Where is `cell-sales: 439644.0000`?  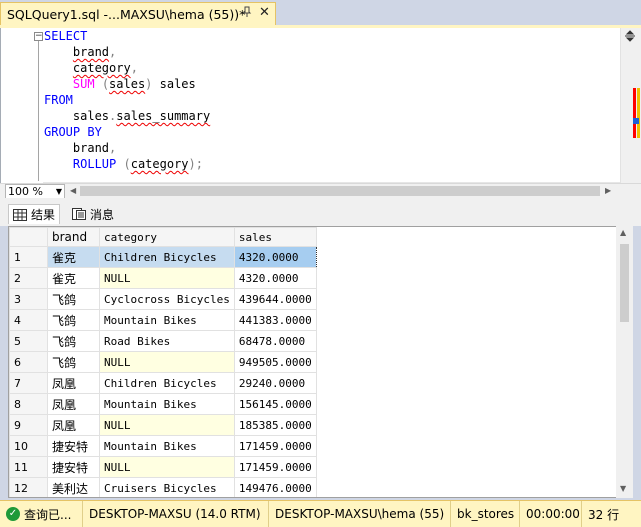 cell-sales: 439644.0000 is located at coordinates (275, 299).